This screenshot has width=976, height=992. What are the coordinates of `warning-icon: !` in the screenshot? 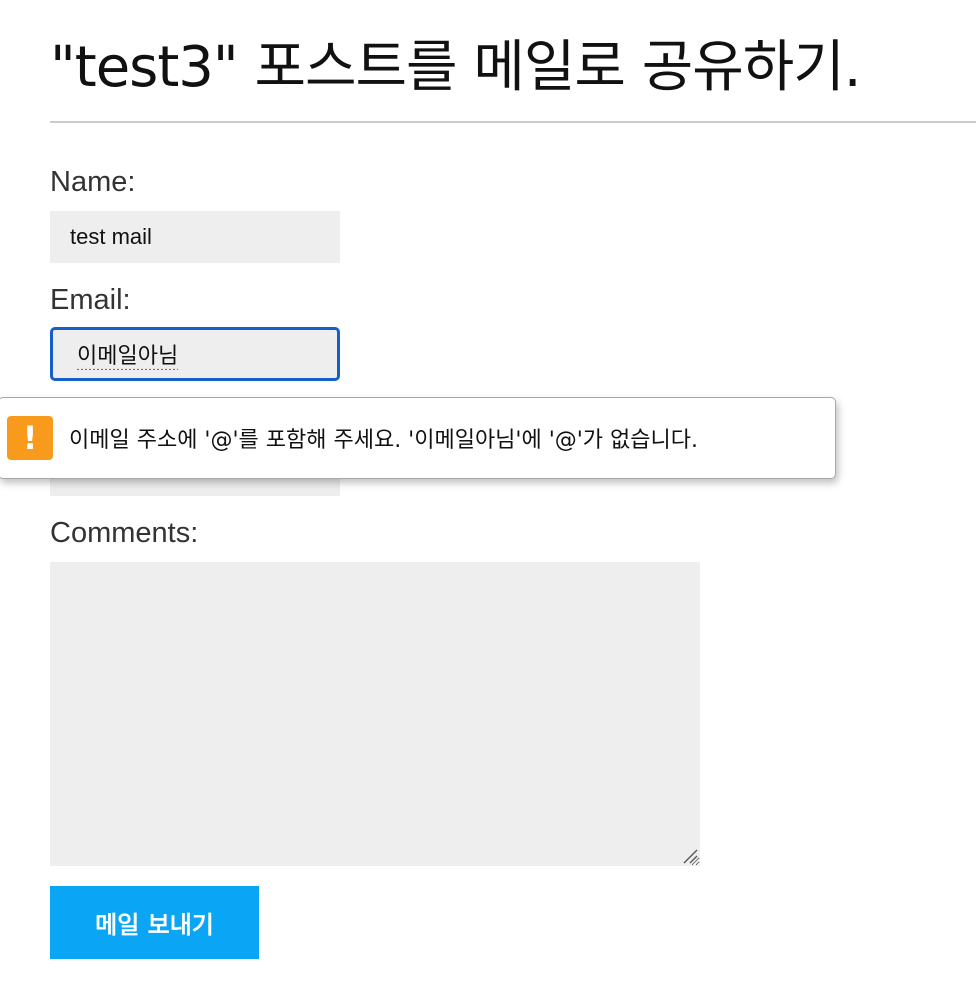 It's located at (30, 438).